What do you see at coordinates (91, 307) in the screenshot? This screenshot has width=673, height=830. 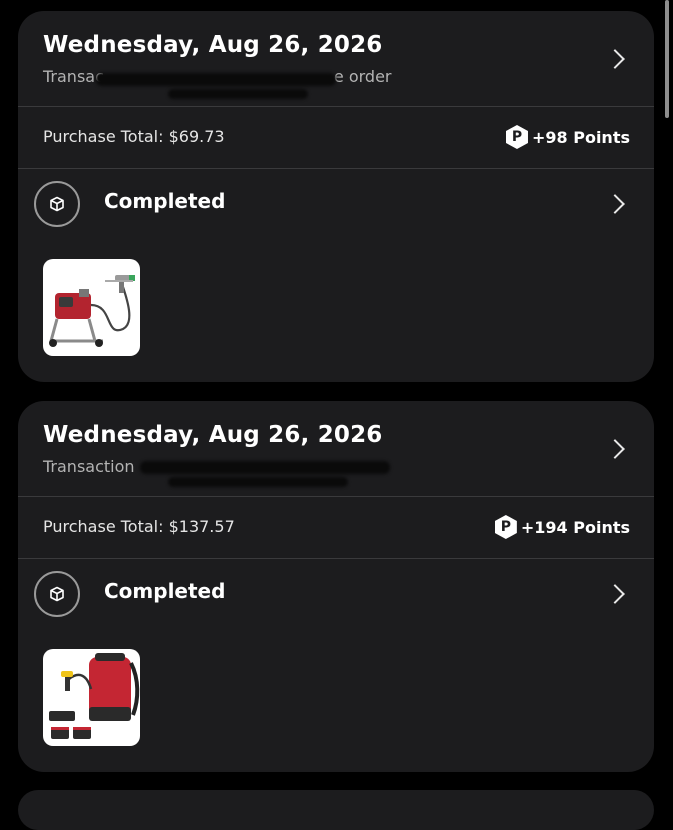 I see `paint-sprayer-image` at bounding box center [91, 307].